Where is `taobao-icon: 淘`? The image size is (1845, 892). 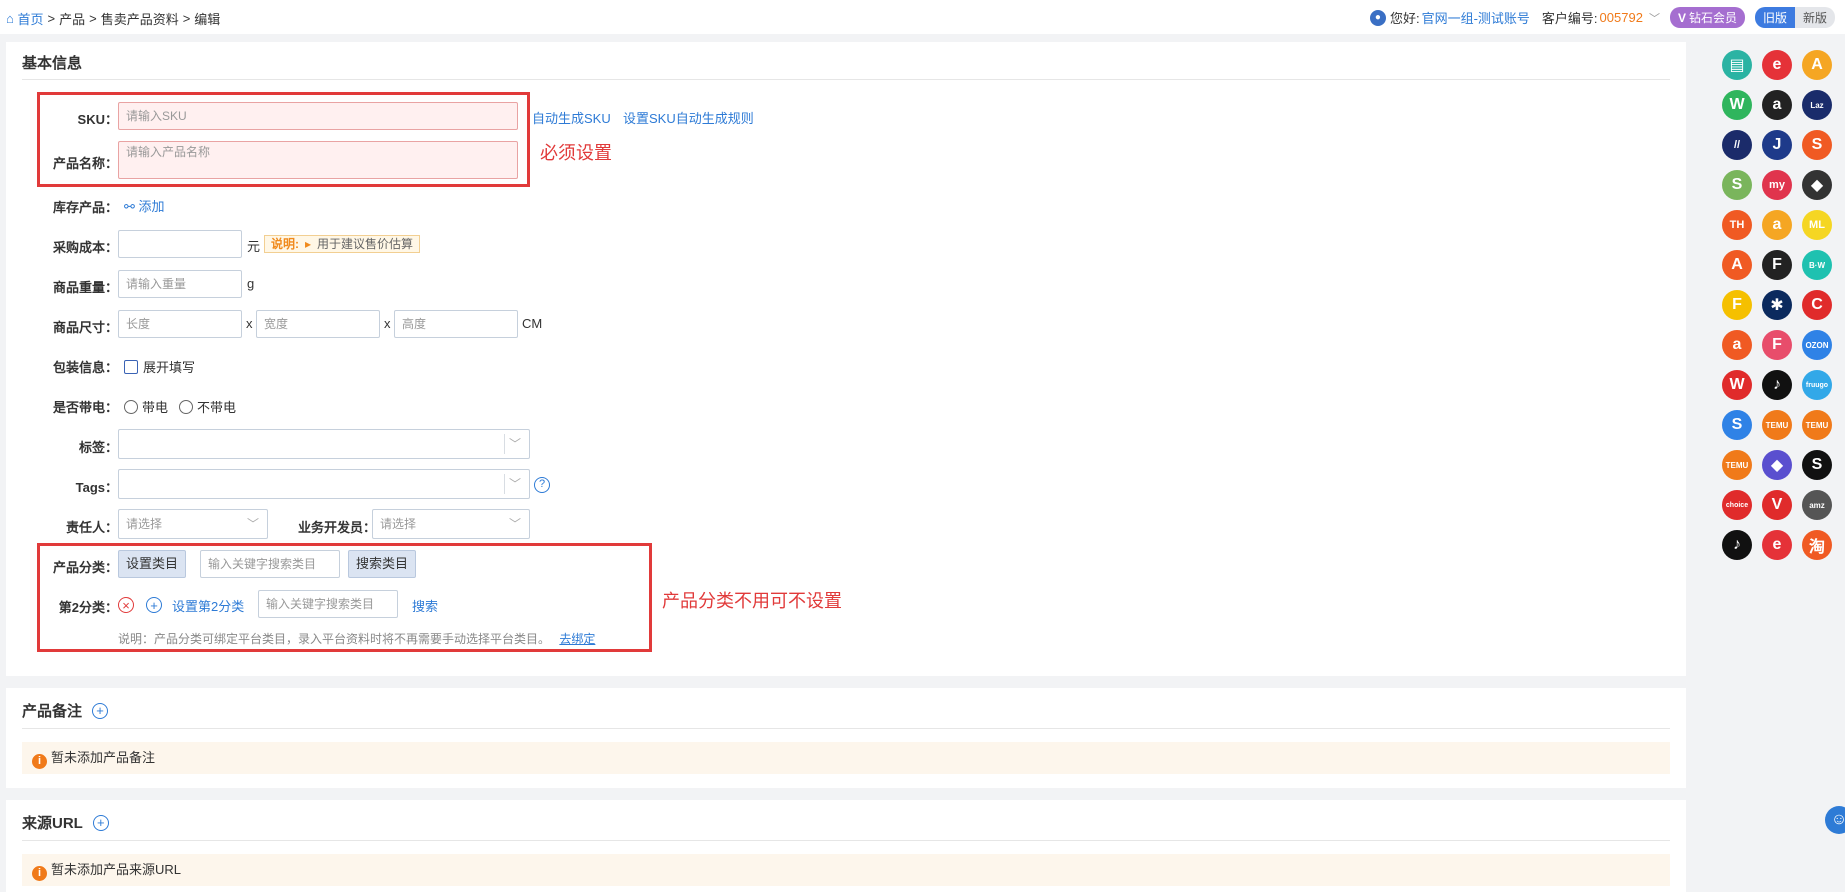
taobao-icon: 淘 is located at coordinates (1817, 545).